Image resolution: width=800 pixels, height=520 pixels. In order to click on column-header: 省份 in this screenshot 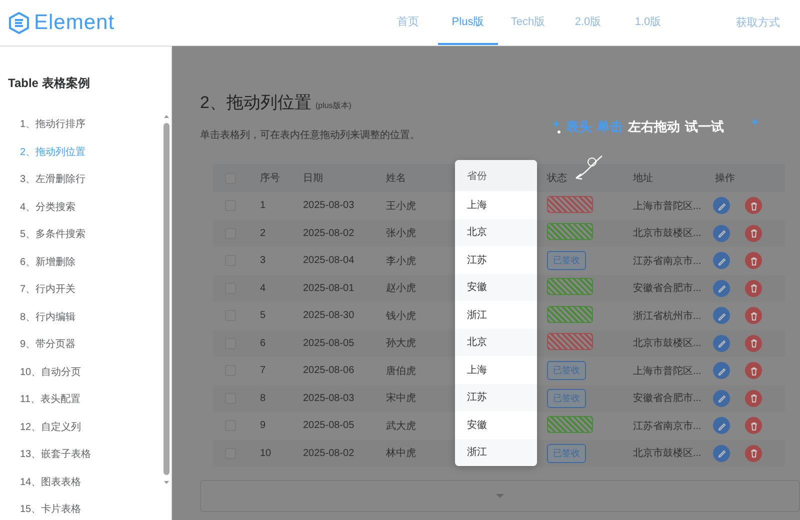, I will do `click(496, 175)`.